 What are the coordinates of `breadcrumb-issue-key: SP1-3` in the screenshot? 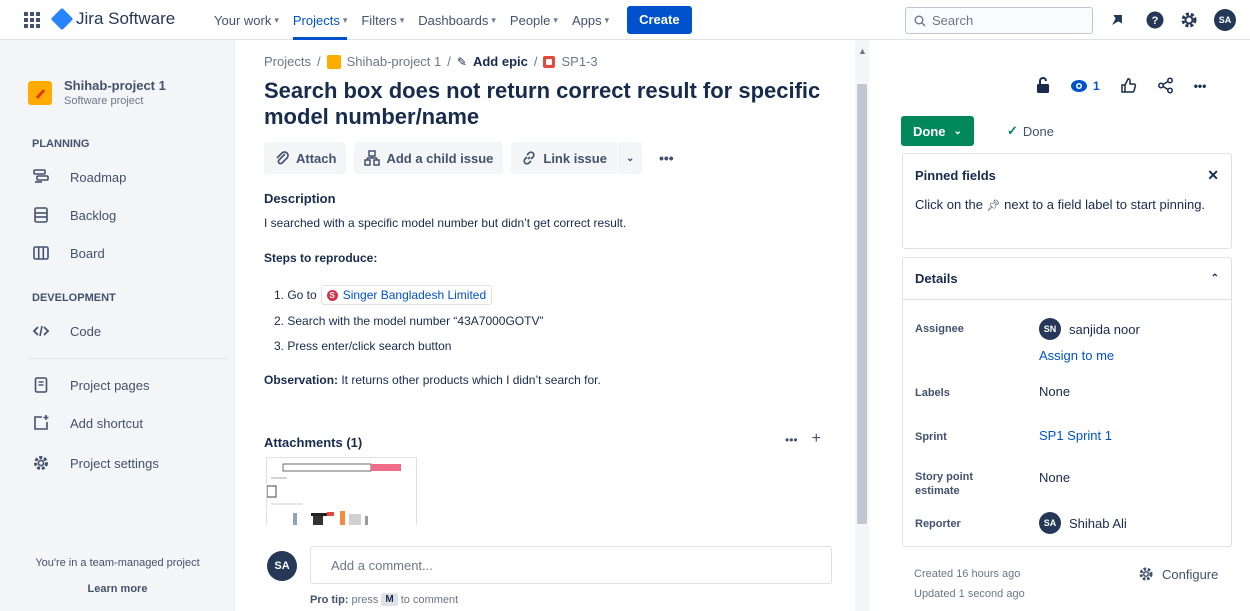 It's located at (579, 61).